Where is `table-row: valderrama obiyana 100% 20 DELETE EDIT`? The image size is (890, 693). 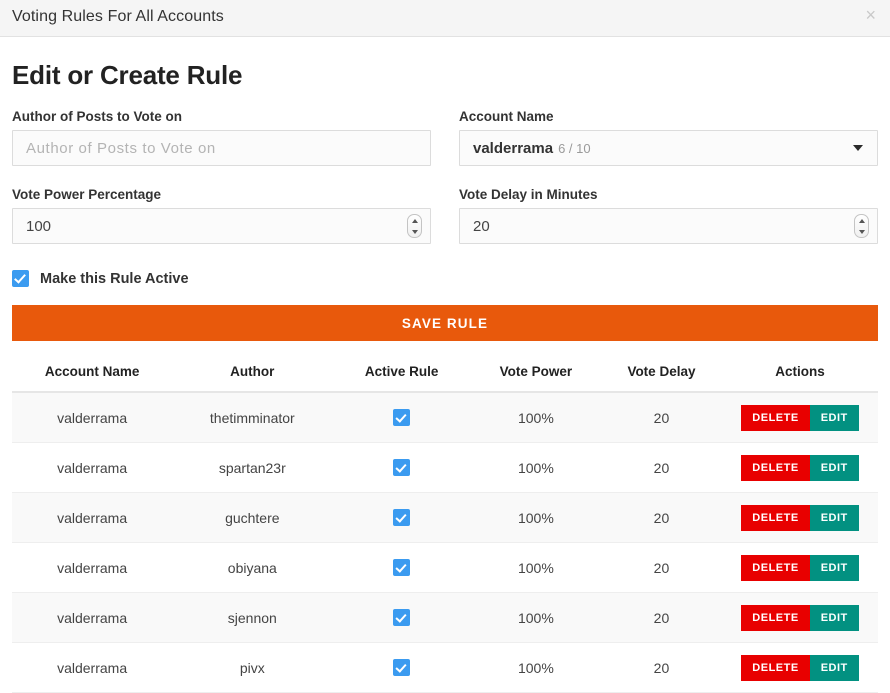
table-row: valderrama obiyana 100% 20 DELETE EDIT is located at coordinates (445, 567).